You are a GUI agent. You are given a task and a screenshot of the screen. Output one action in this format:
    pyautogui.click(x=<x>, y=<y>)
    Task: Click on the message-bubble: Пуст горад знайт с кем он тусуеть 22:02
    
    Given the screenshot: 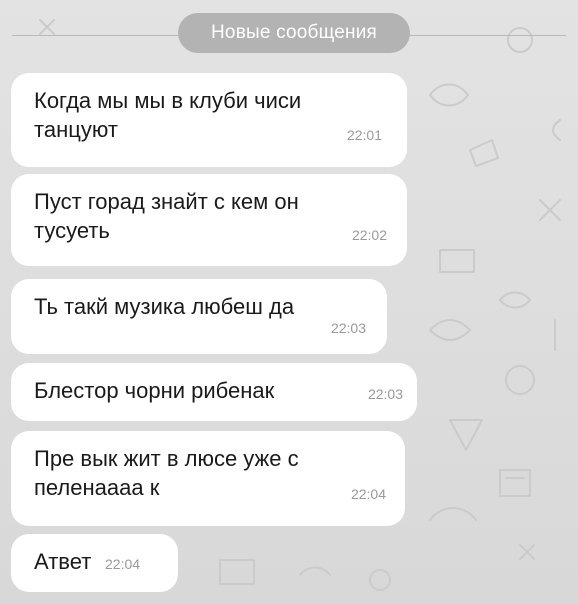 What is the action you would take?
    pyautogui.click(x=209, y=220)
    